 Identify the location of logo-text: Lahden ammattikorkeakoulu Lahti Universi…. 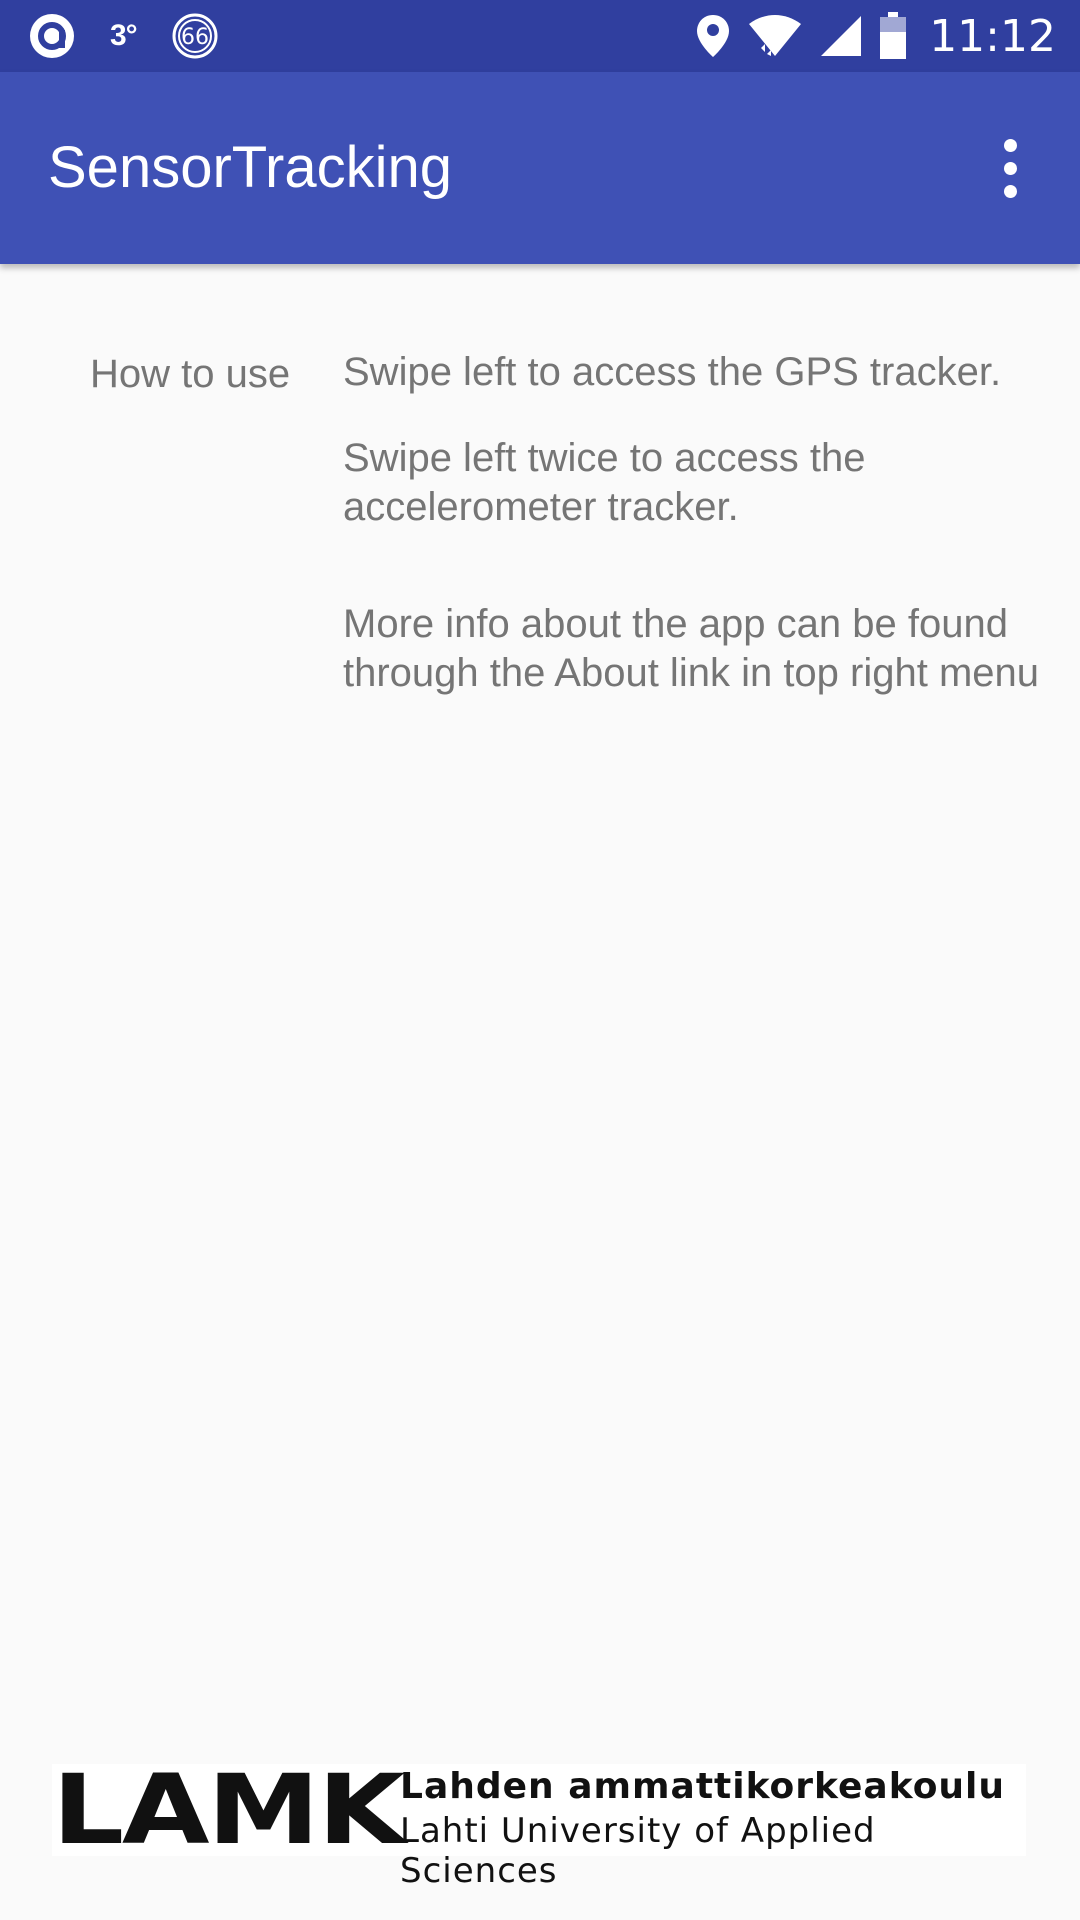
(713, 1828).